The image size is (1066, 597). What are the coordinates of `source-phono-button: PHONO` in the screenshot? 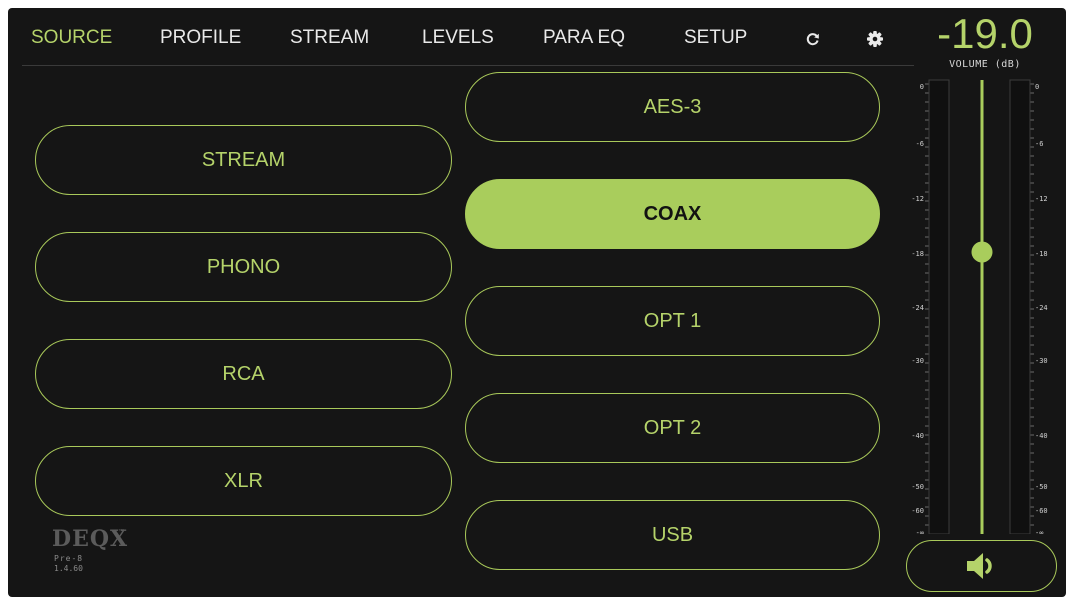 It's located at (243, 267).